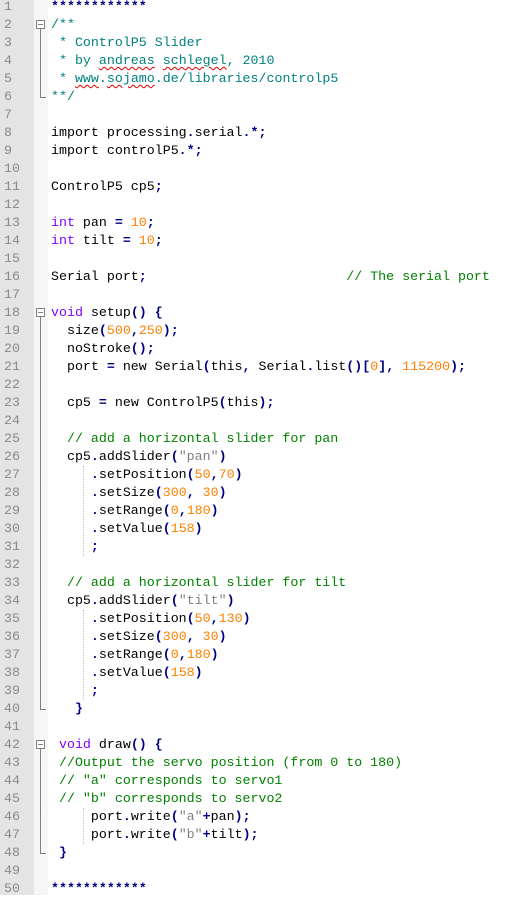  What do you see at coordinates (127, 43) in the screenshot?
I see `code-line: * ControlP5 Slider` at bounding box center [127, 43].